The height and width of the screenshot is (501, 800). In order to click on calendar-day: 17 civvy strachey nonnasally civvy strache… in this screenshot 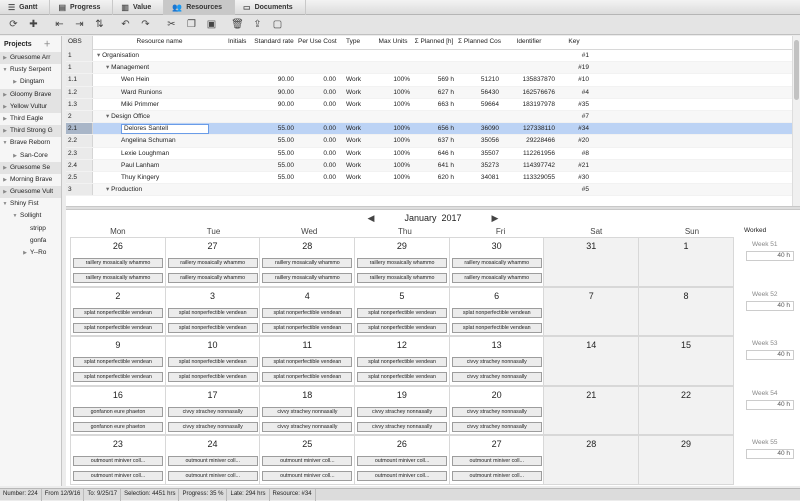, I will do `click(212, 410)`.